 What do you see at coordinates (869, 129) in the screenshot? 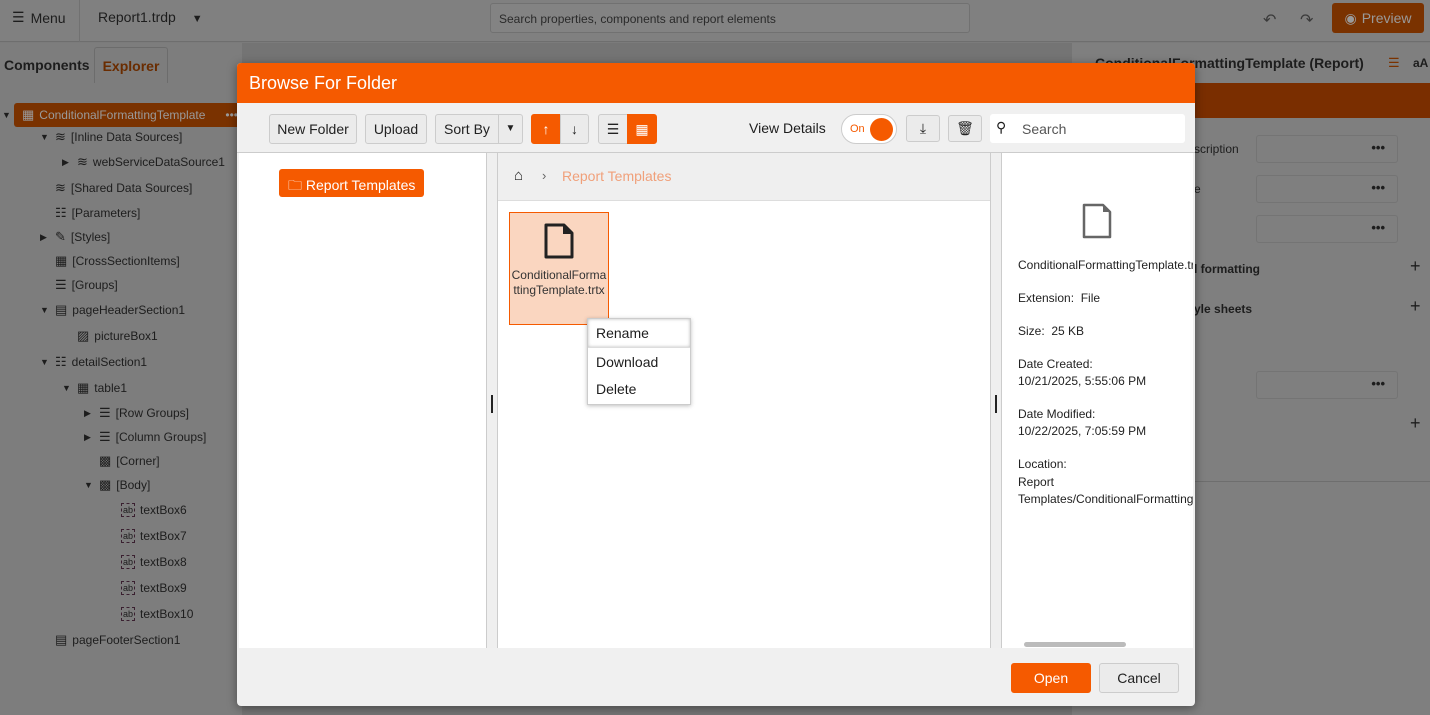
I see `view-details-toggle: On` at bounding box center [869, 129].